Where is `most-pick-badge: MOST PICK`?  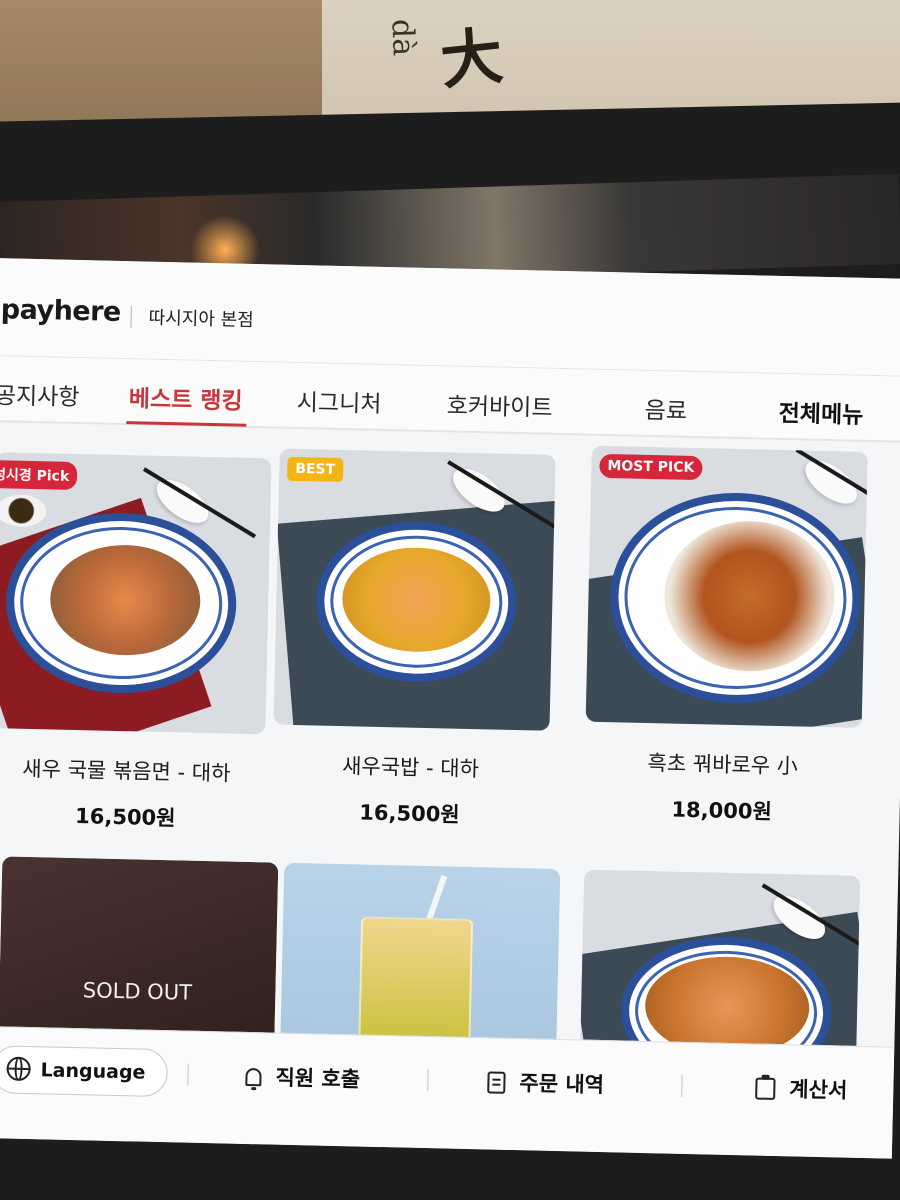
most-pick-badge: MOST PICK is located at coordinates (651, 467).